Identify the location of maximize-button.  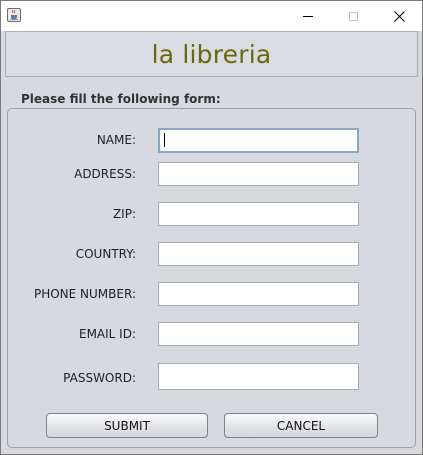
(353, 16).